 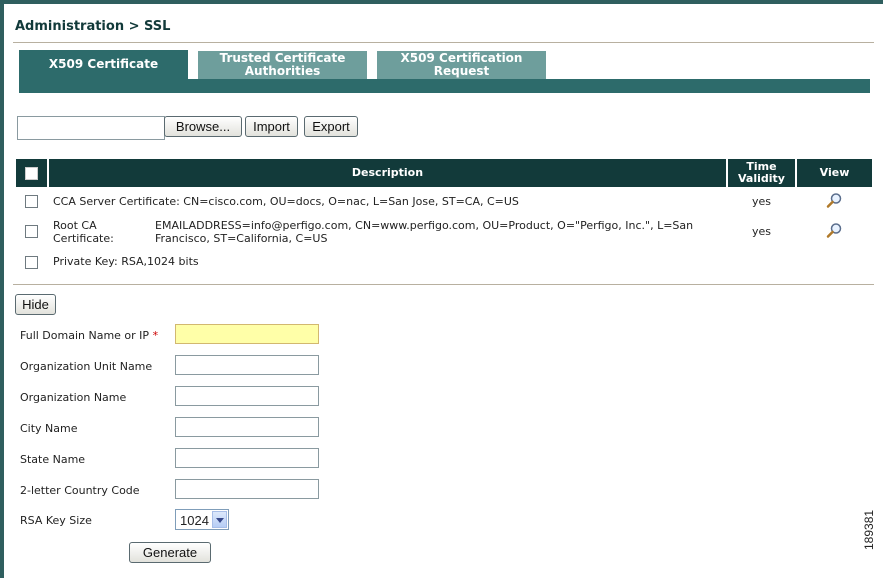 I want to click on org-unit-label: Organization Unit Name, so click(x=86, y=366).